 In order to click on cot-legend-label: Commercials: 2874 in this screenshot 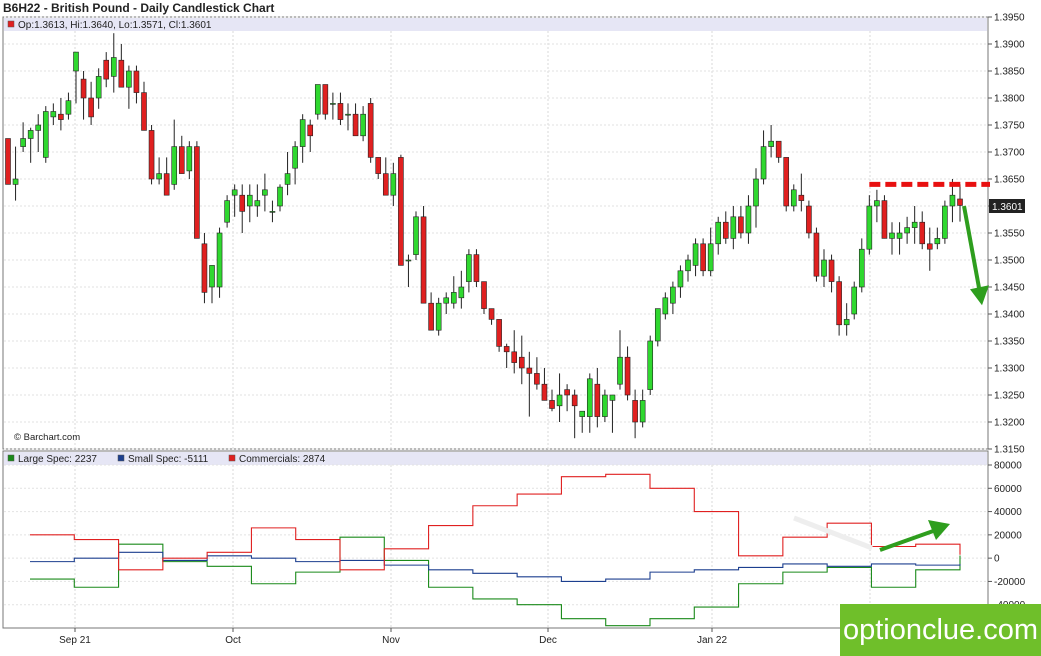, I will do `click(282, 459)`.